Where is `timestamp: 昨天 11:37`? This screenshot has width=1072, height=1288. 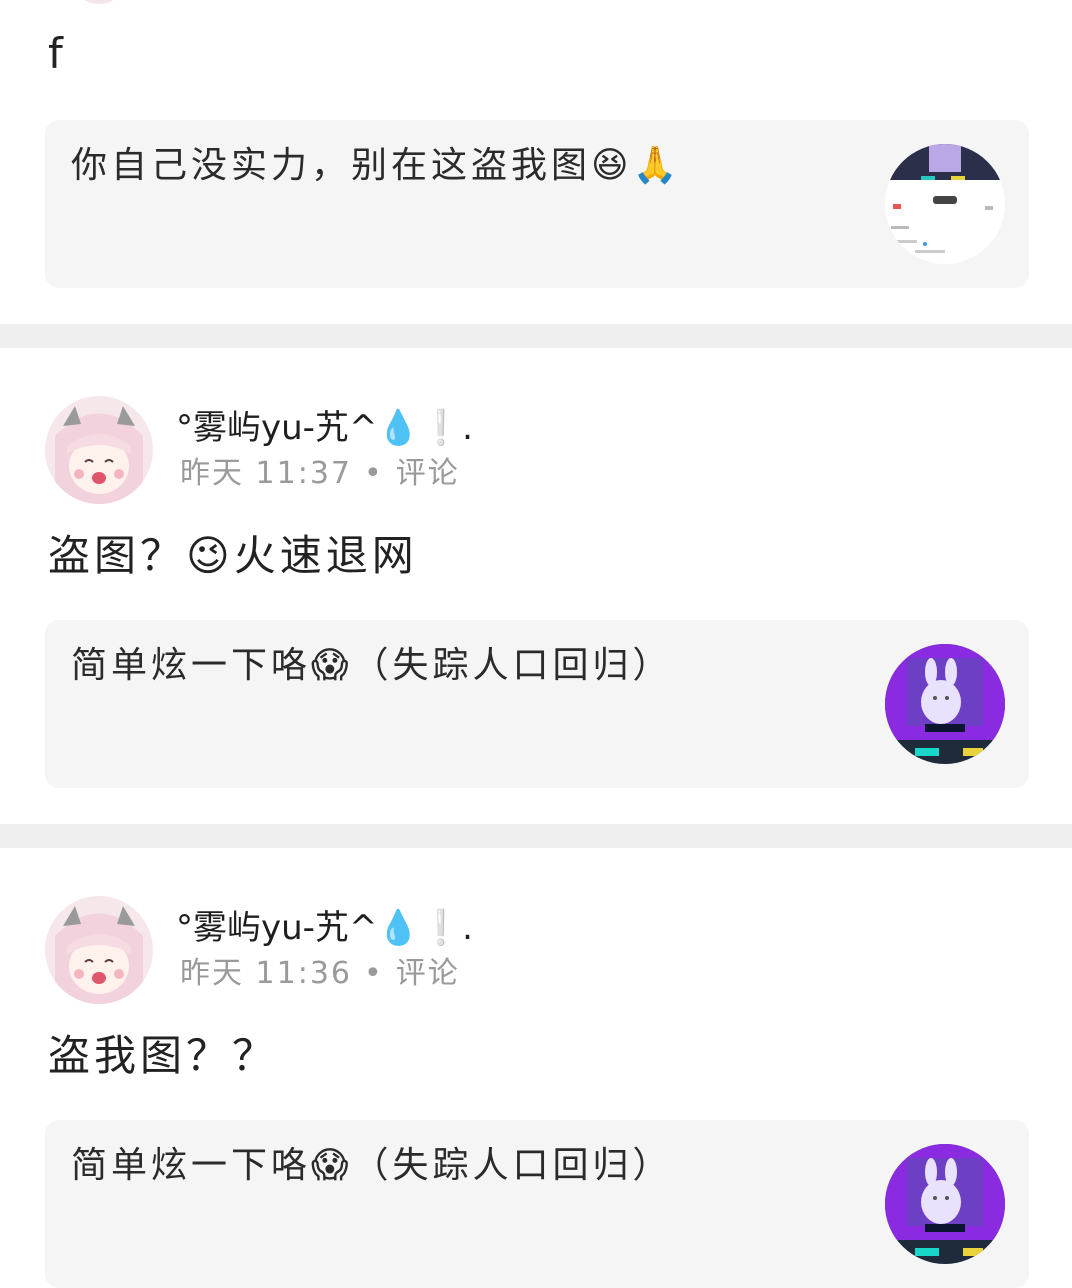 timestamp: 昨天 11:37 is located at coordinates (266, 473).